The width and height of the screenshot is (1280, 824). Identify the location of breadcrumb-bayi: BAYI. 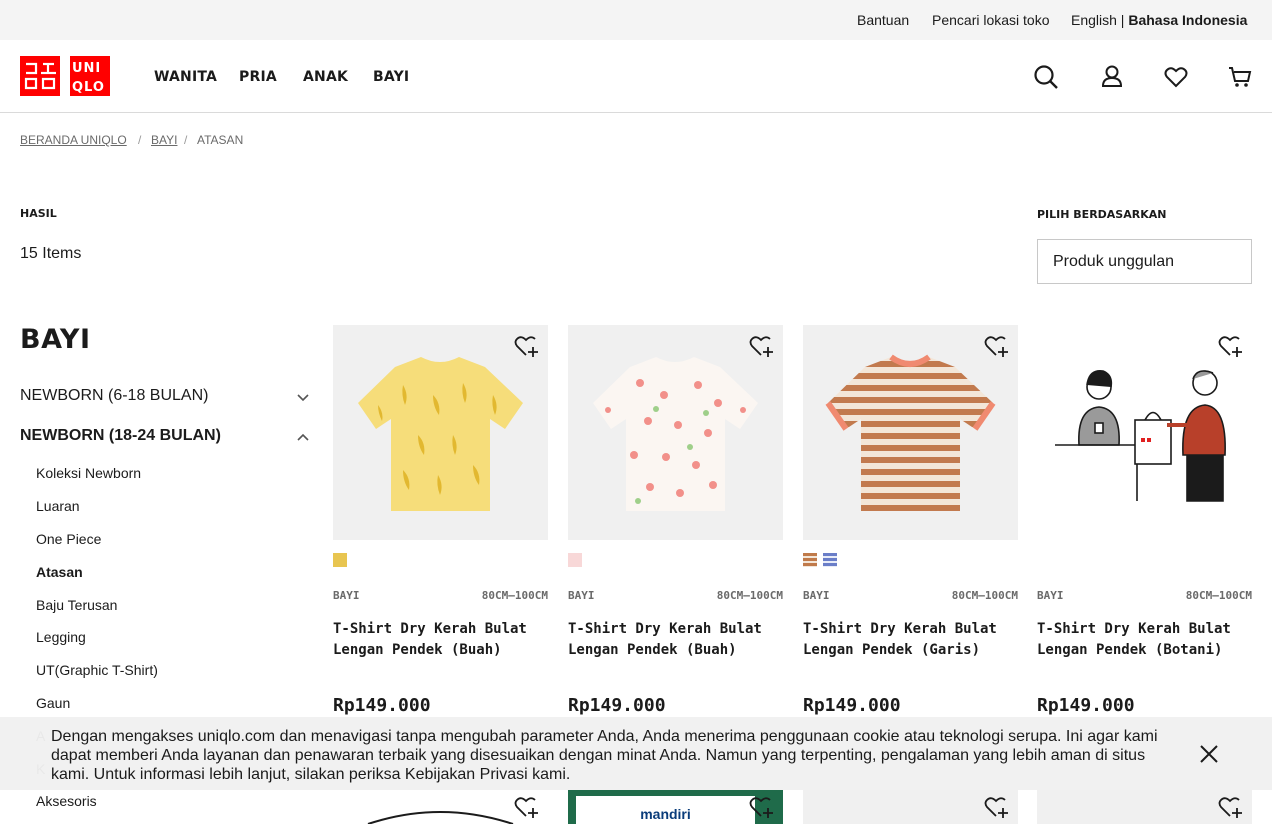
(164, 140).